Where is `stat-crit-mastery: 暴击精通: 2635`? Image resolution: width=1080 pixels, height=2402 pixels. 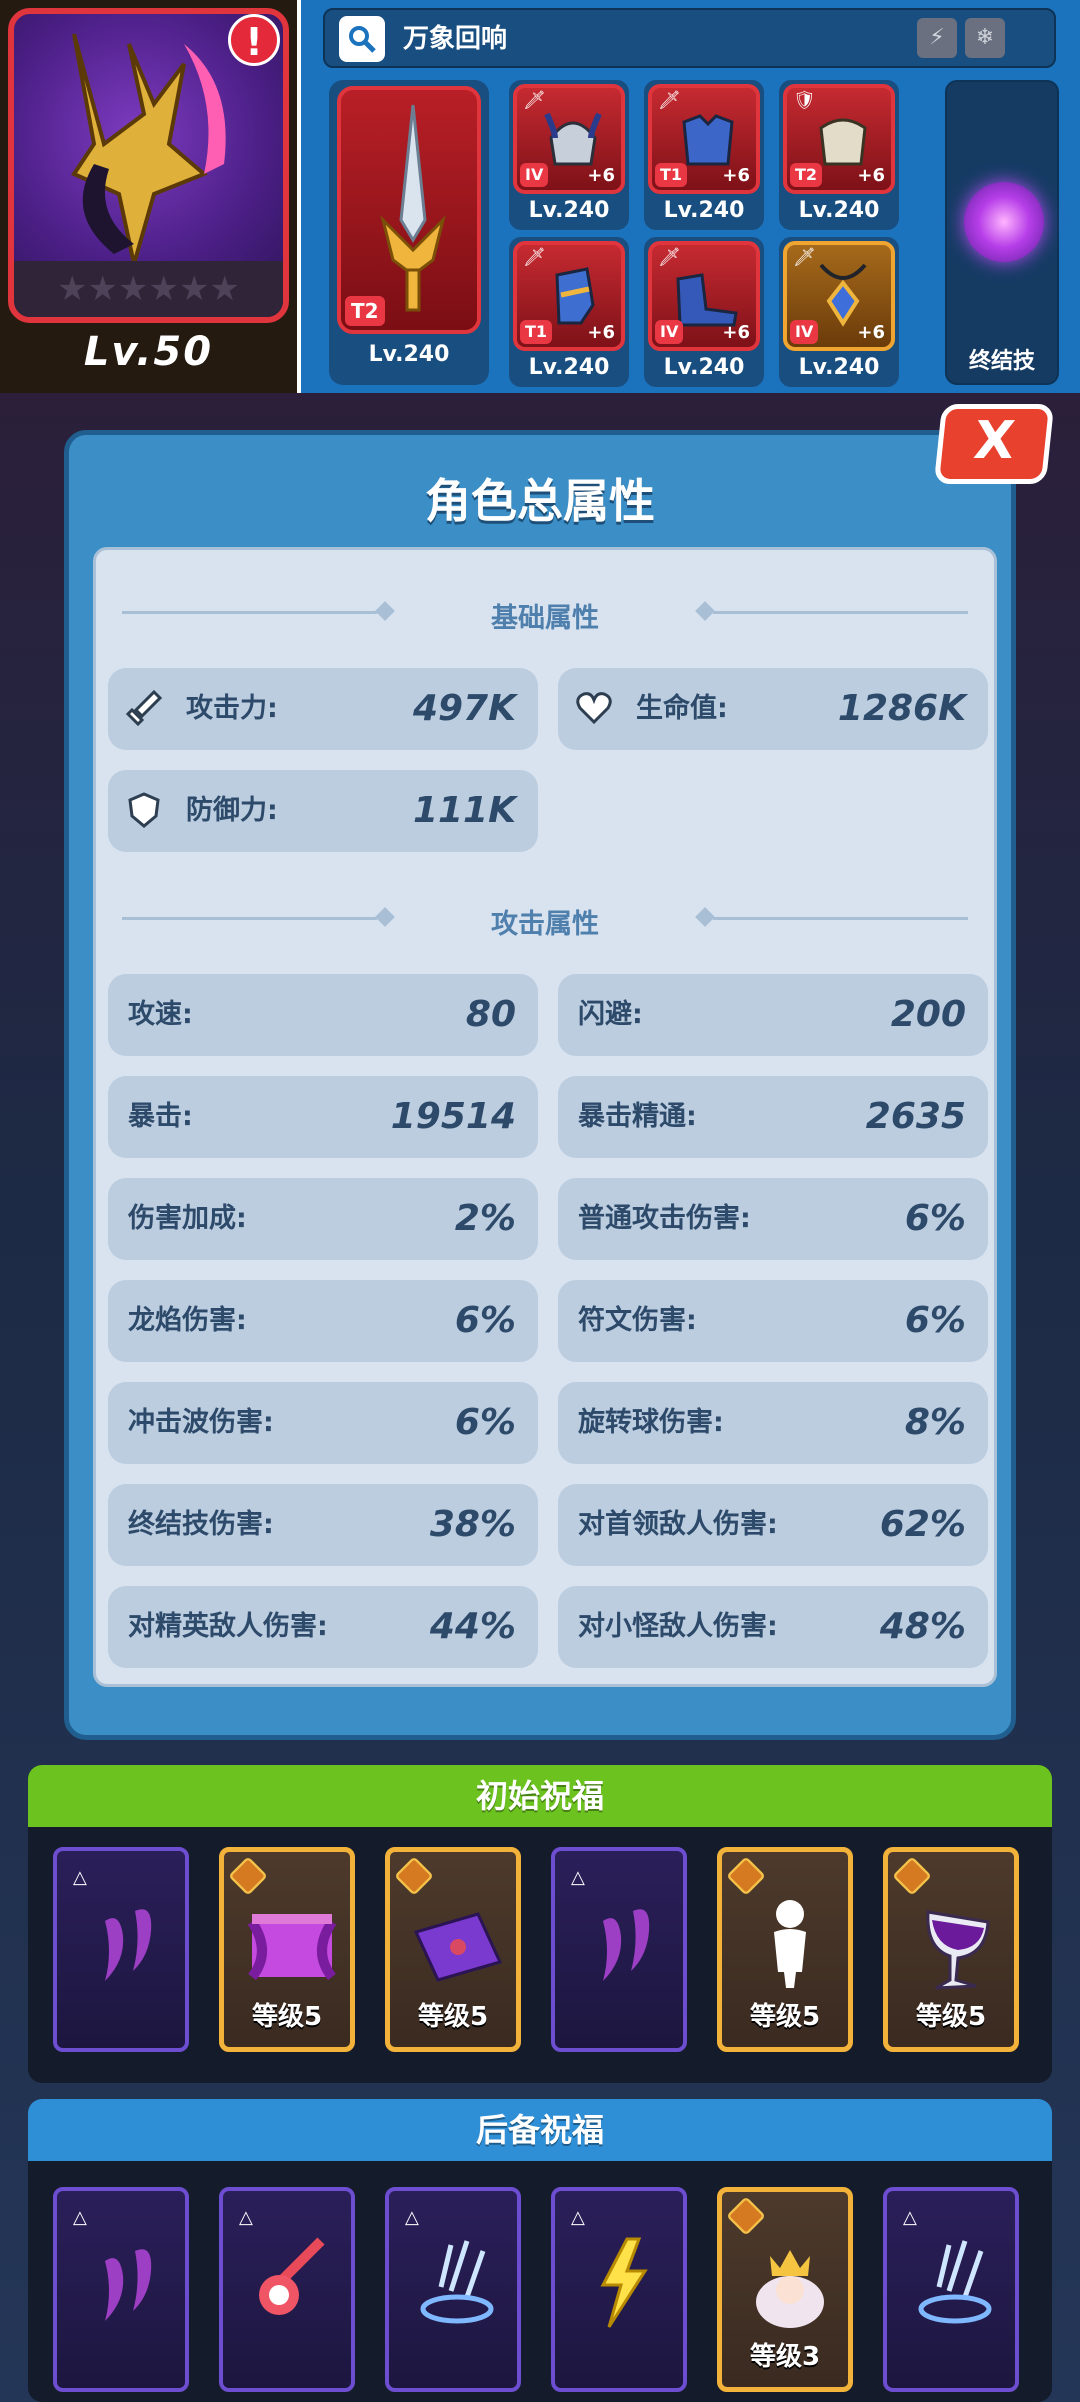 stat-crit-mastery: 暴击精通: 2635 is located at coordinates (773, 1117).